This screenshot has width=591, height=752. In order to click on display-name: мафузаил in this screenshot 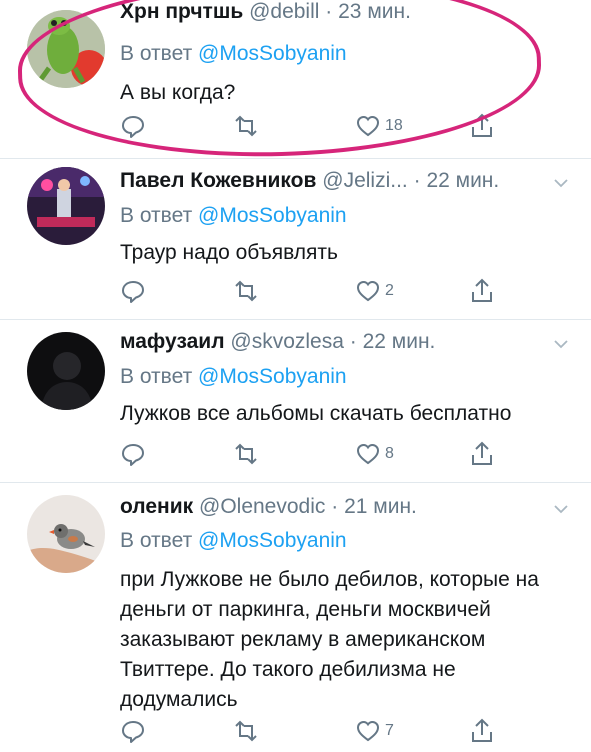, I will do `click(172, 341)`.